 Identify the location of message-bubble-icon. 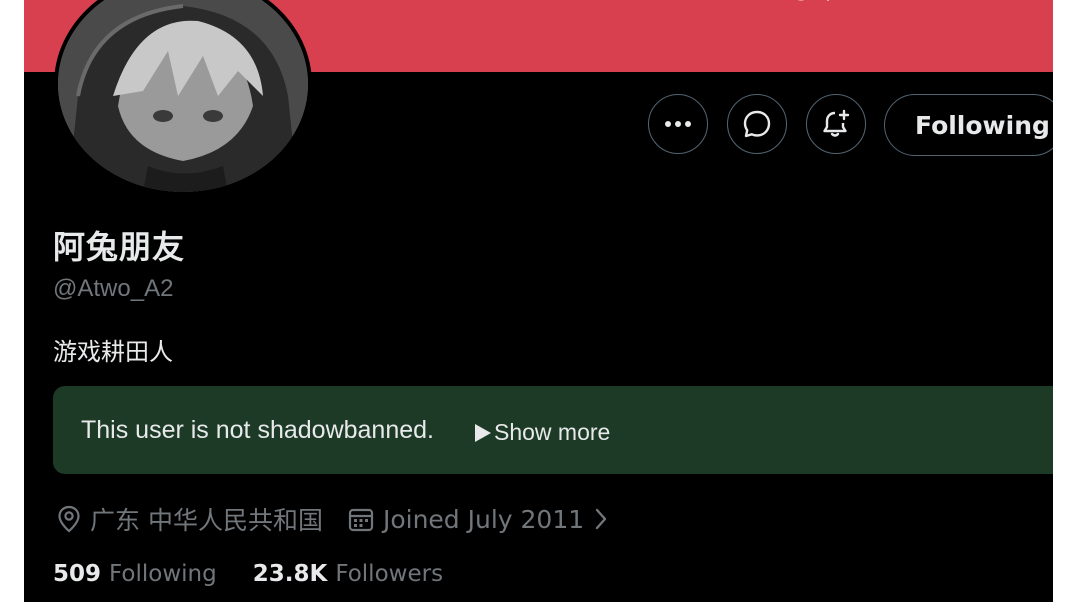
(757, 124).